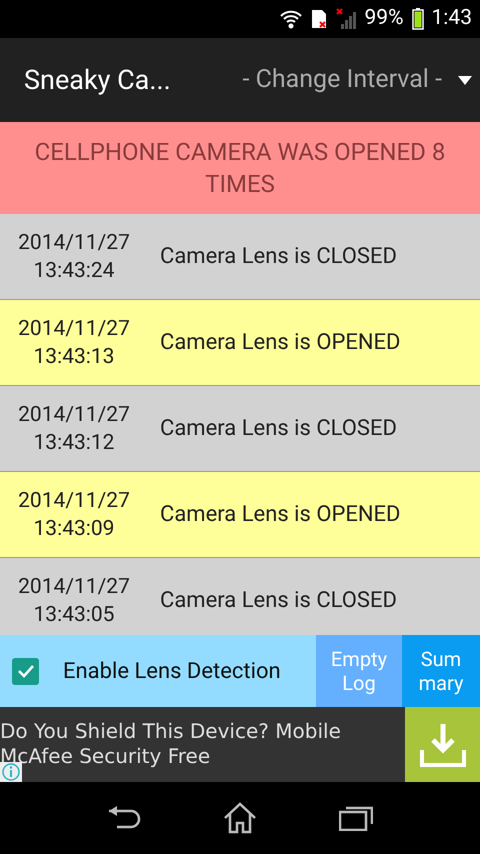  Describe the element at coordinates (74, 529) in the screenshot. I see `log-time: 13:43:09` at that location.